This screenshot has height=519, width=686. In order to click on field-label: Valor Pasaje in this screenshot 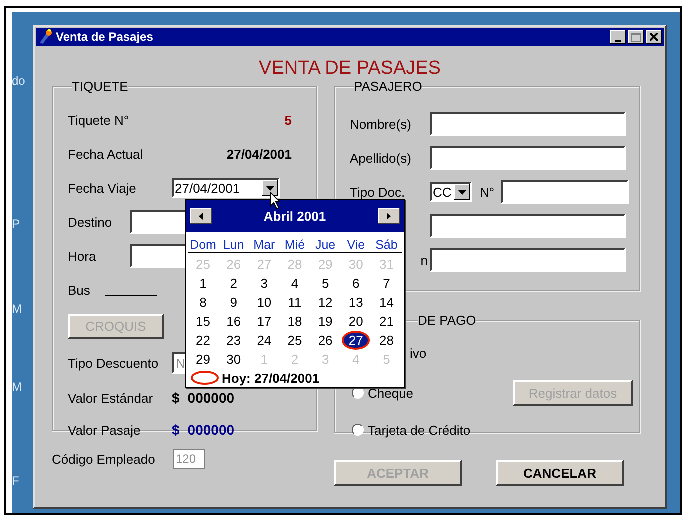, I will do `click(105, 430)`.